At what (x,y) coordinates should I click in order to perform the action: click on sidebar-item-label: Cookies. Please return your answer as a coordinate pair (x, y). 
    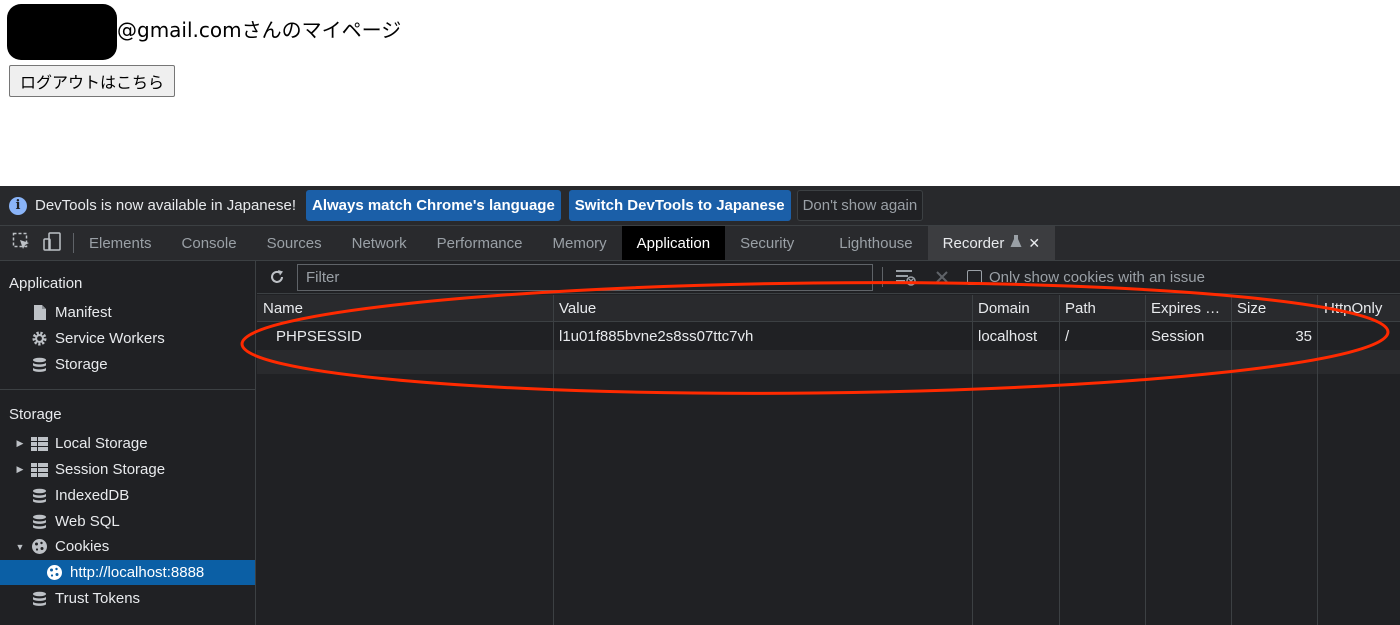
    Looking at the image, I should click on (82, 546).